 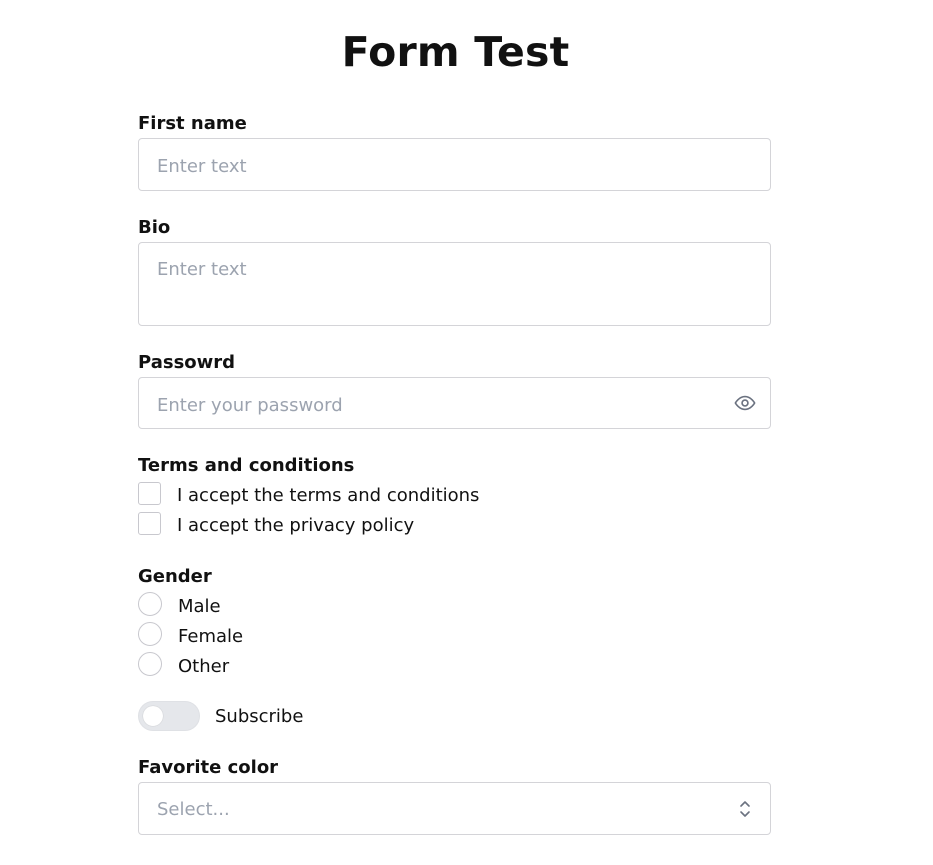 What do you see at coordinates (438, 405) in the screenshot?
I see `password-input` at bounding box center [438, 405].